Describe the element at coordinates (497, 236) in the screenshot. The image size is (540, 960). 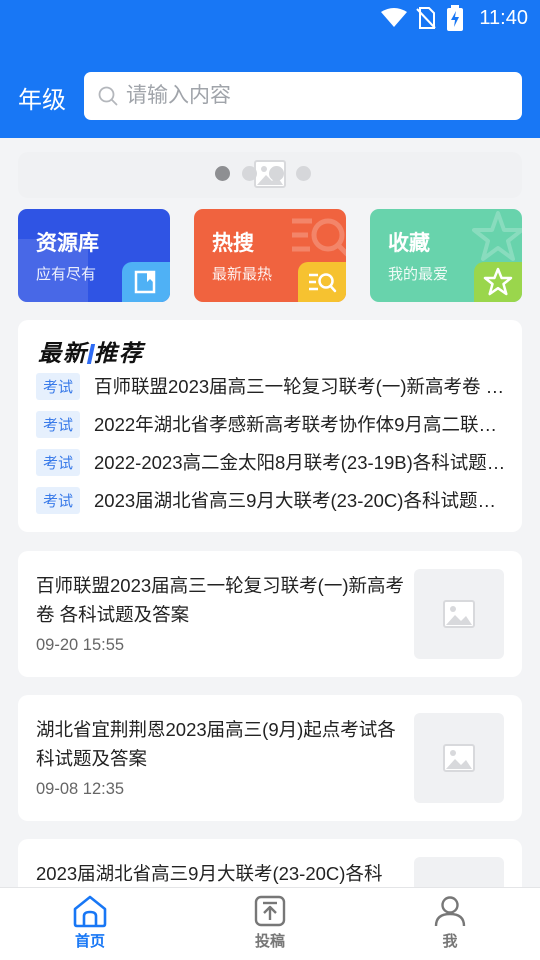
I see `watermark-star-icon` at that location.